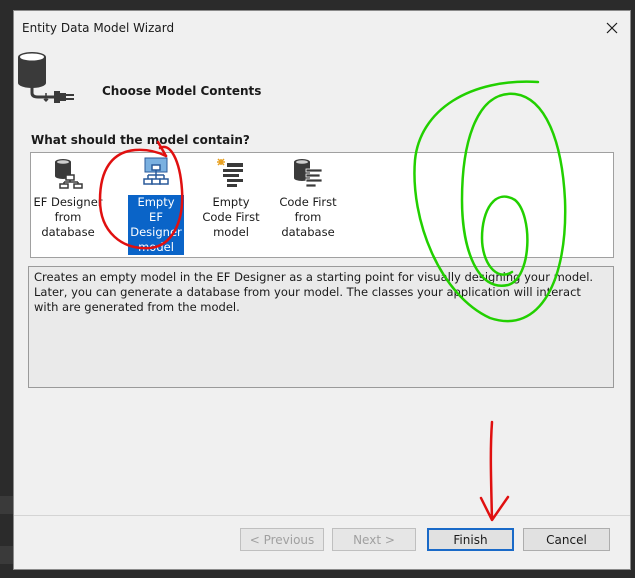 The height and width of the screenshot is (578, 635). Describe the element at coordinates (98, 28) in the screenshot. I see `window-title: Entity Data Model Wizard` at that location.